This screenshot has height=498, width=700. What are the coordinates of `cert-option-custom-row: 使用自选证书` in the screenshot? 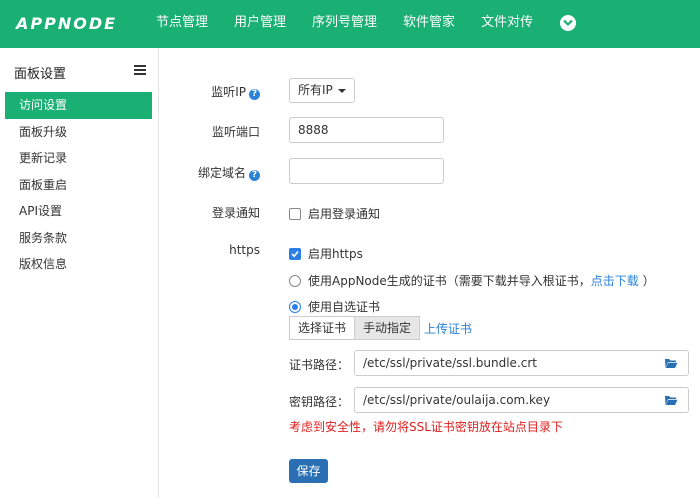 It's located at (334, 306).